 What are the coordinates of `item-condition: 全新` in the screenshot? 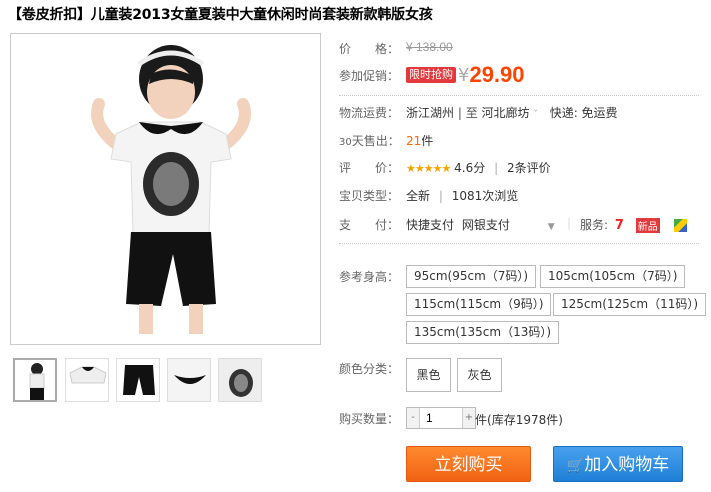 It's located at (418, 196).